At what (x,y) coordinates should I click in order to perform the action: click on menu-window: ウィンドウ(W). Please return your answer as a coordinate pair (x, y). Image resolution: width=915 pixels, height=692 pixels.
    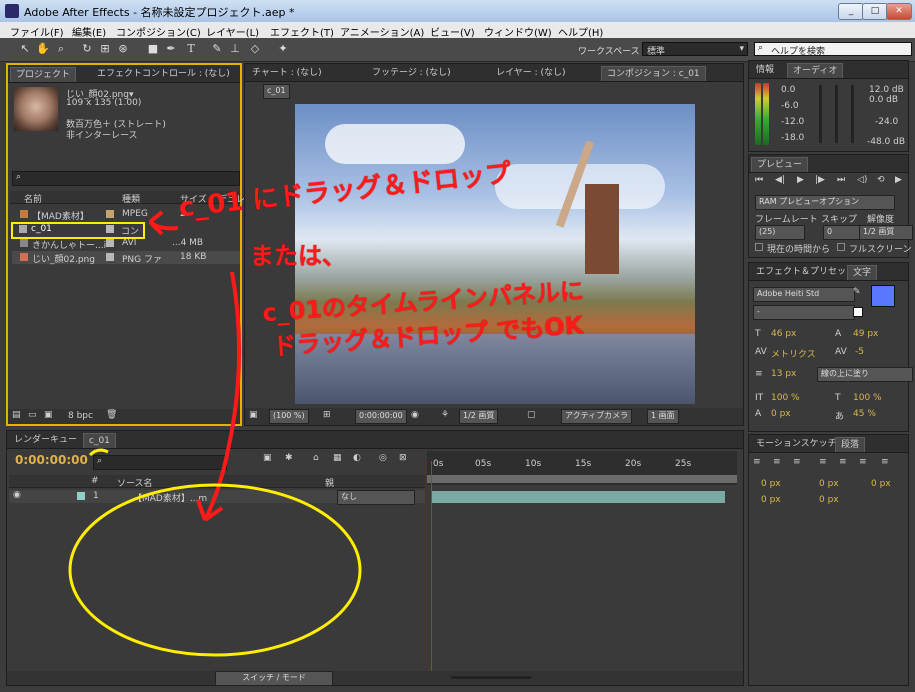
    Looking at the image, I should click on (518, 31).